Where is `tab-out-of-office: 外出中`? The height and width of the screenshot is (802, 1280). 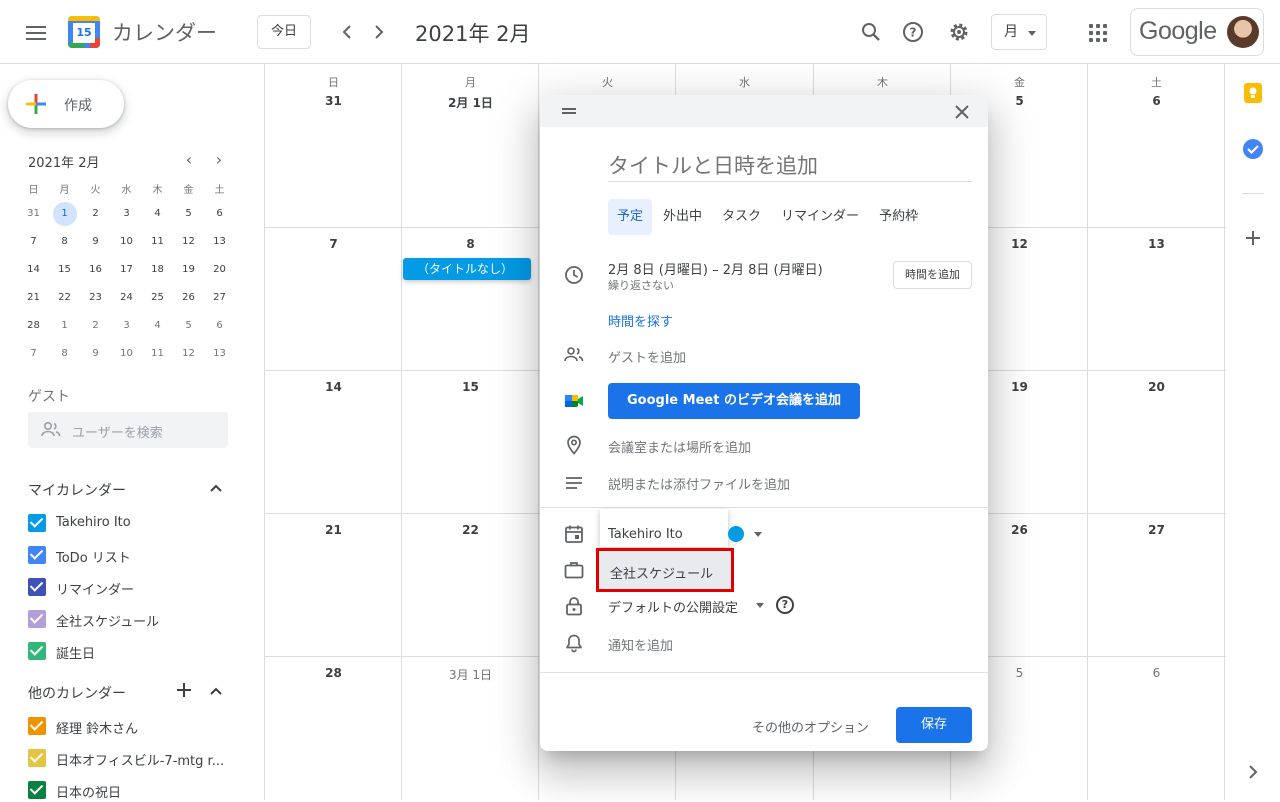
tab-out-of-office: 外出中 is located at coordinates (682, 217).